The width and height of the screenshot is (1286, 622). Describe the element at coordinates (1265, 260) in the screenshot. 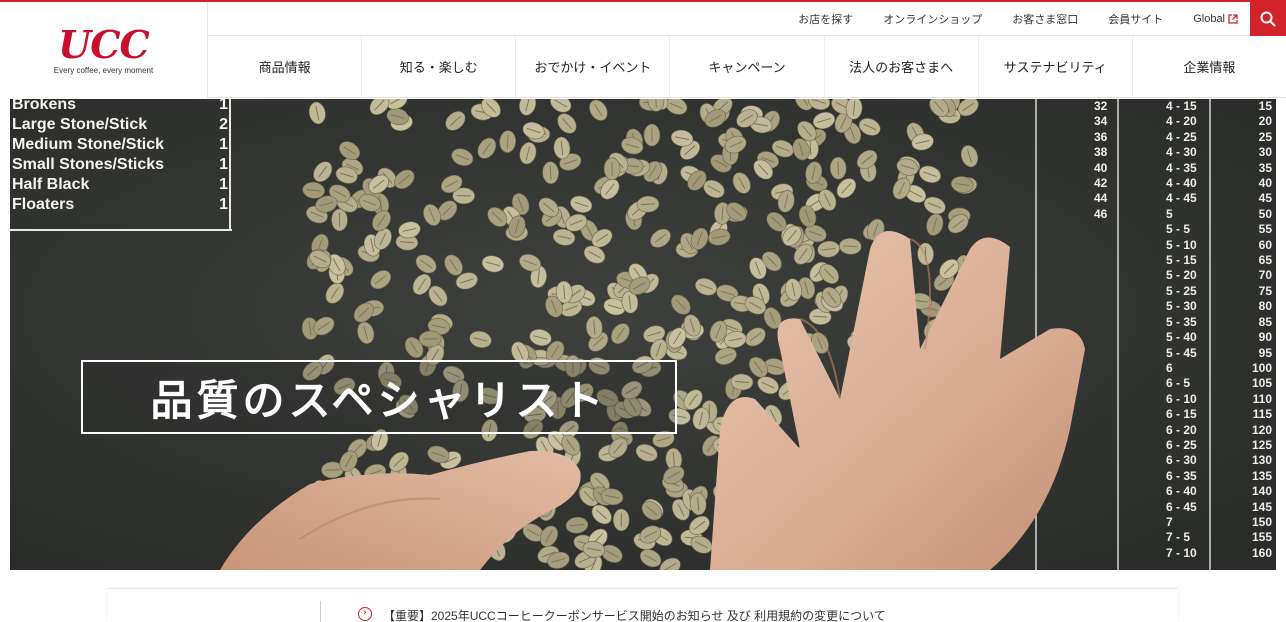

I see `chalk-grade-cell: 65` at that location.